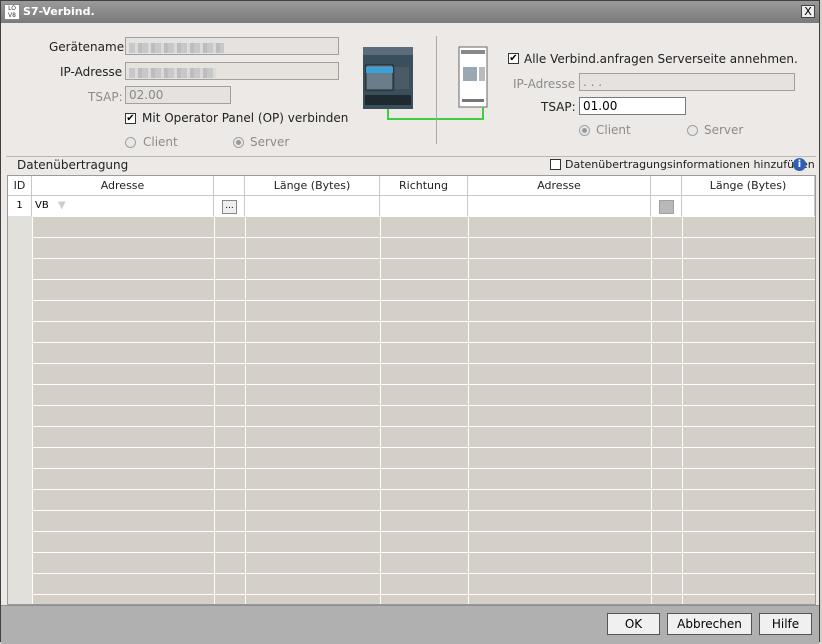  Describe the element at coordinates (425, 83) in the screenshot. I see `connection-diagram-icon` at that location.